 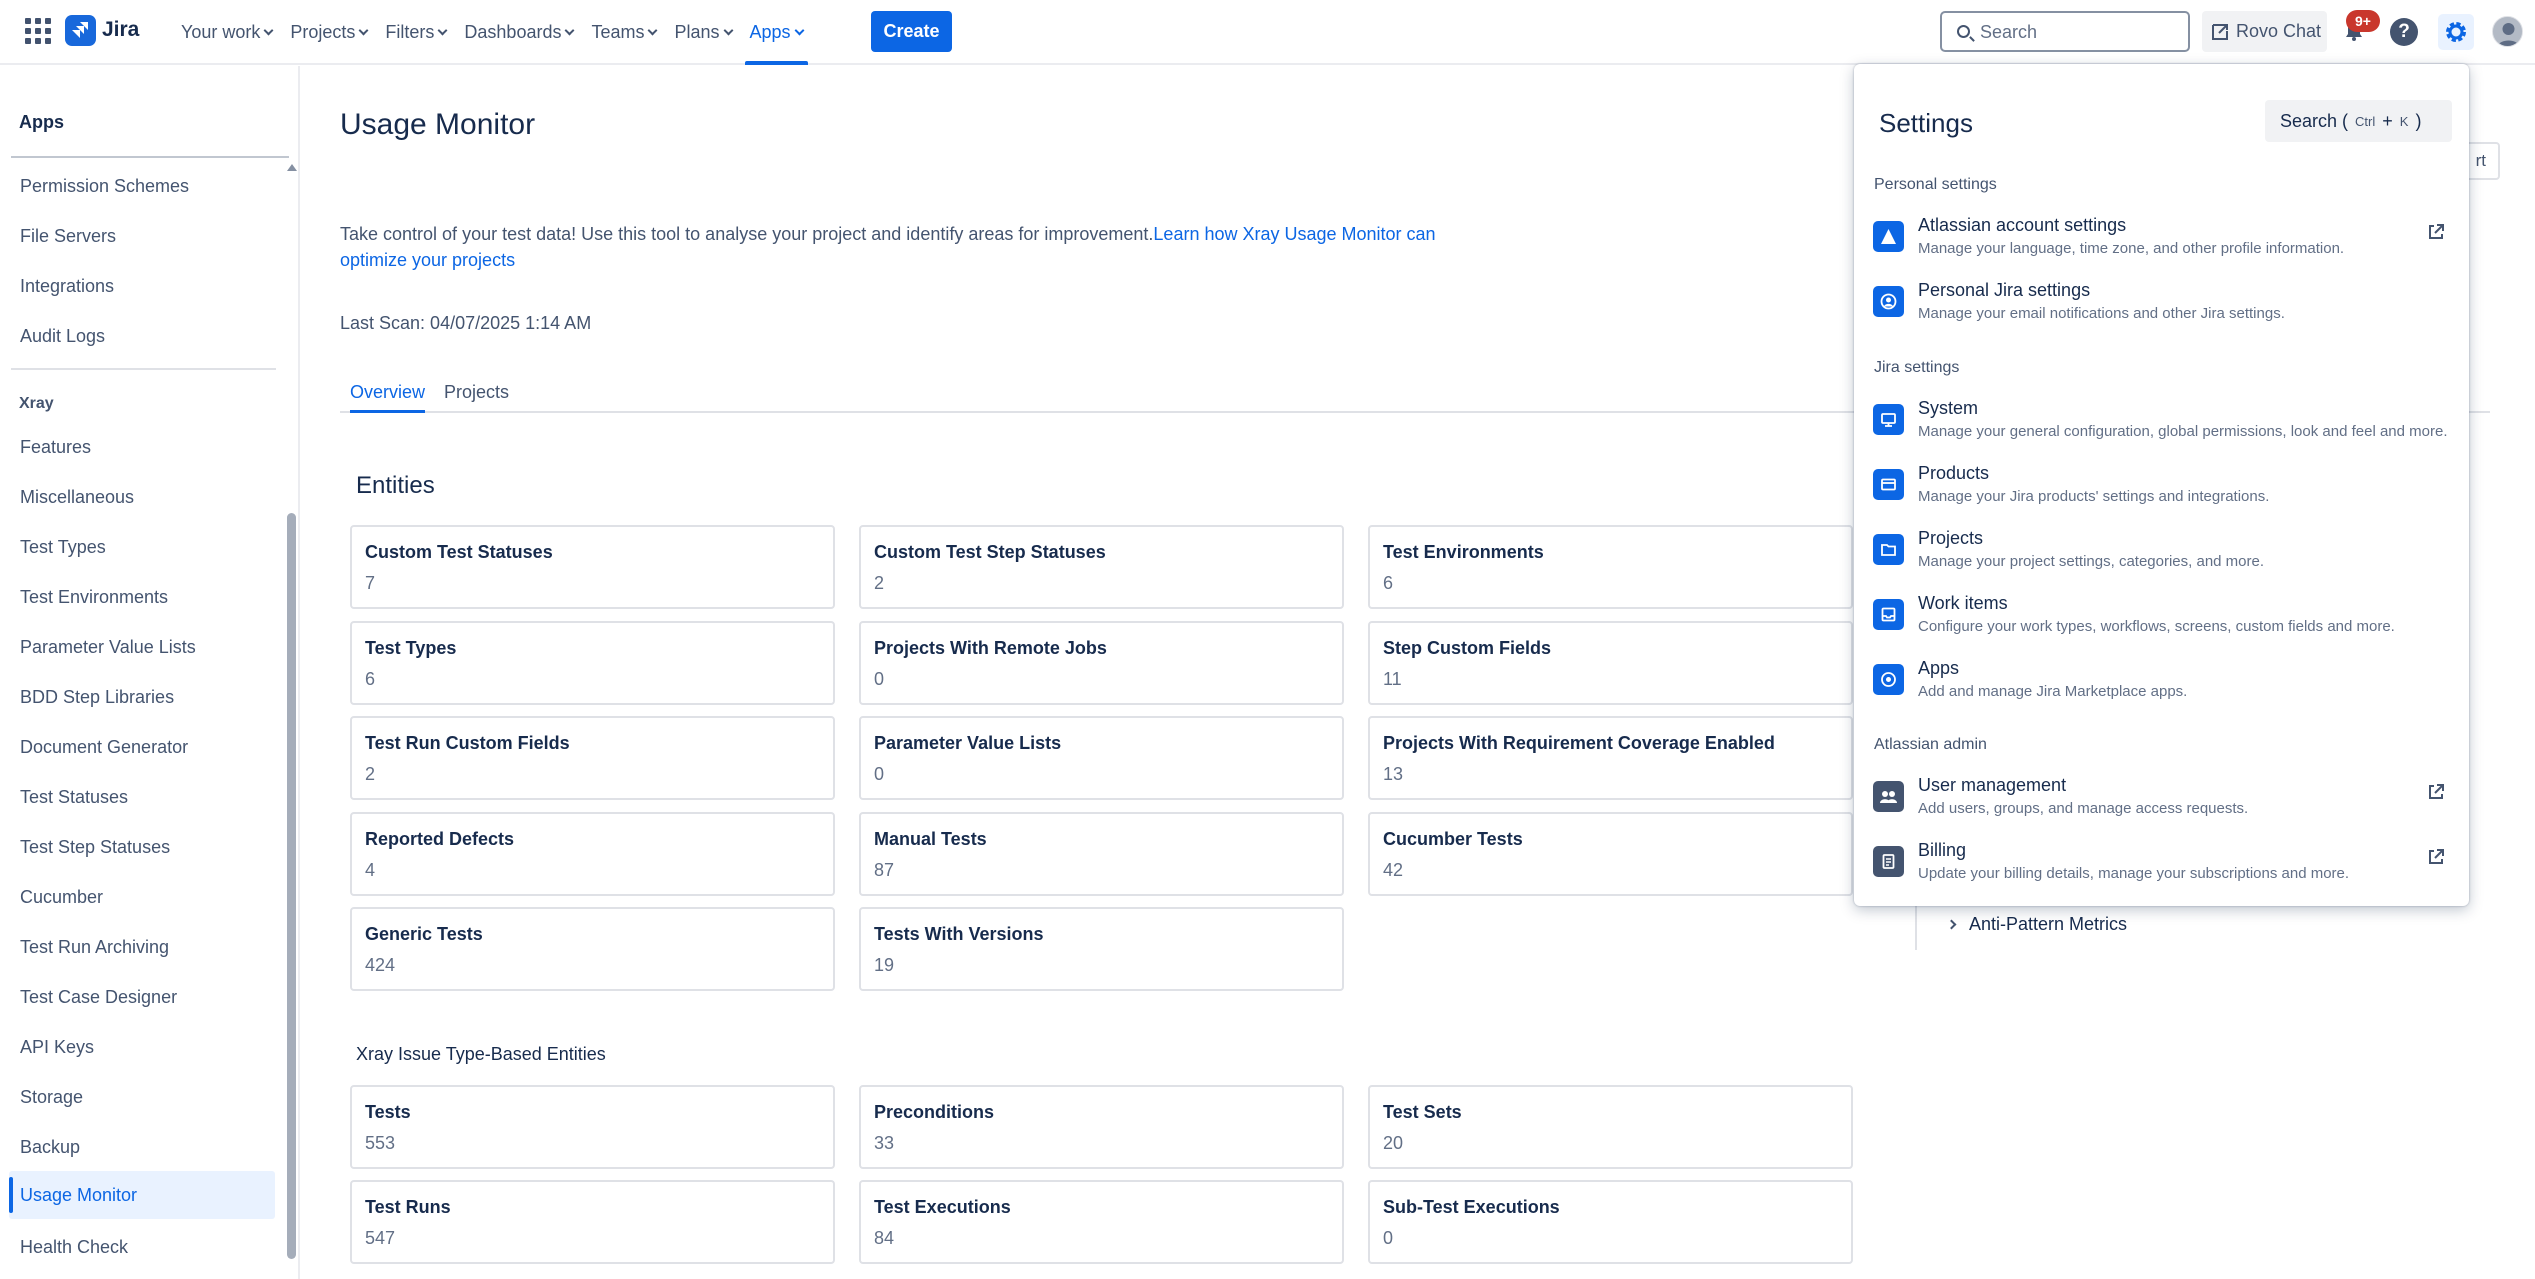 What do you see at coordinates (1963, 31) in the screenshot?
I see `search-icon` at bounding box center [1963, 31].